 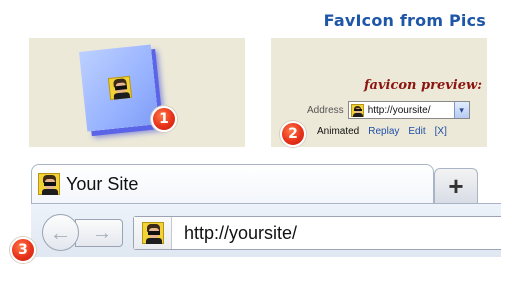 I want to click on preview-label: favicon preview:, so click(x=422, y=85).